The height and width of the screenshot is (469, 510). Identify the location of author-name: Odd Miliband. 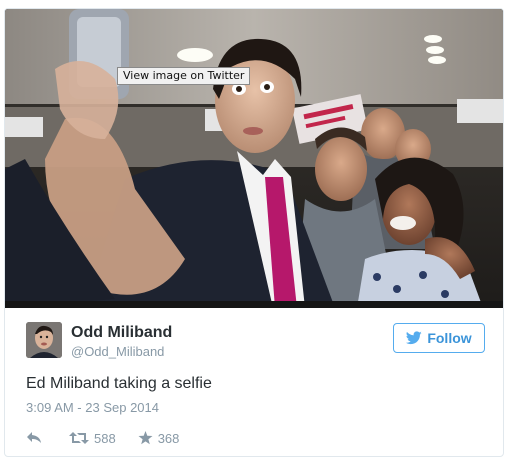
(121, 333).